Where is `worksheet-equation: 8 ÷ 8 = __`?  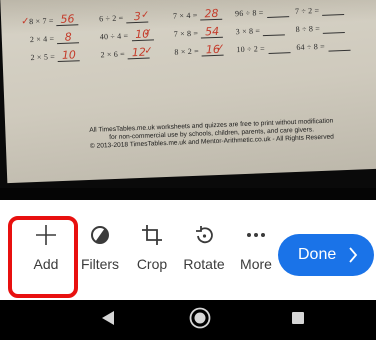 worksheet-equation: 8 ÷ 8 = __ is located at coordinates (320, 28).